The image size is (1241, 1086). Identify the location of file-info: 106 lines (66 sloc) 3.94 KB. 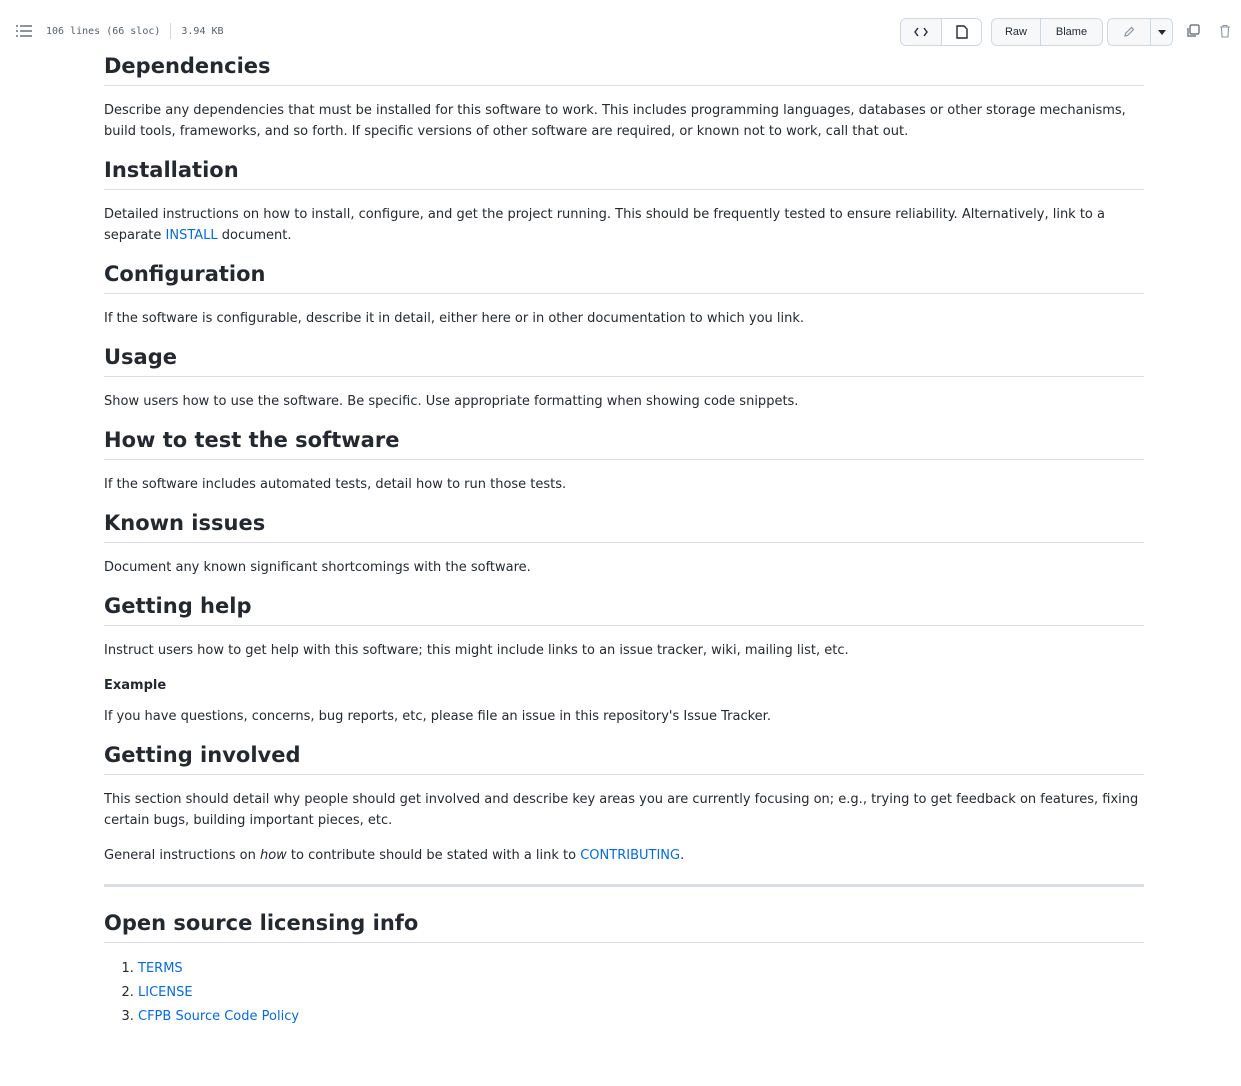
(120, 31).